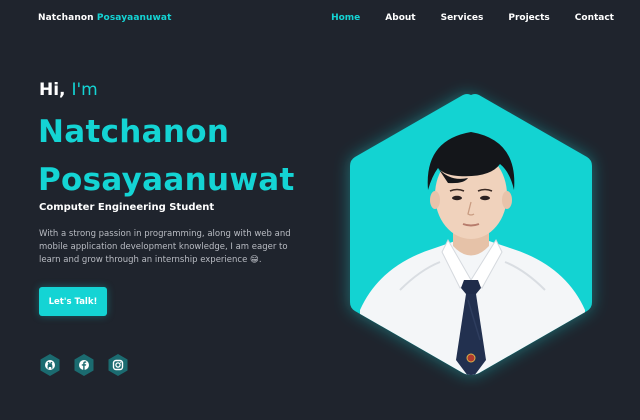 Image resolution: width=640 pixels, height=420 pixels. I want to click on social-links, so click(90, 365).